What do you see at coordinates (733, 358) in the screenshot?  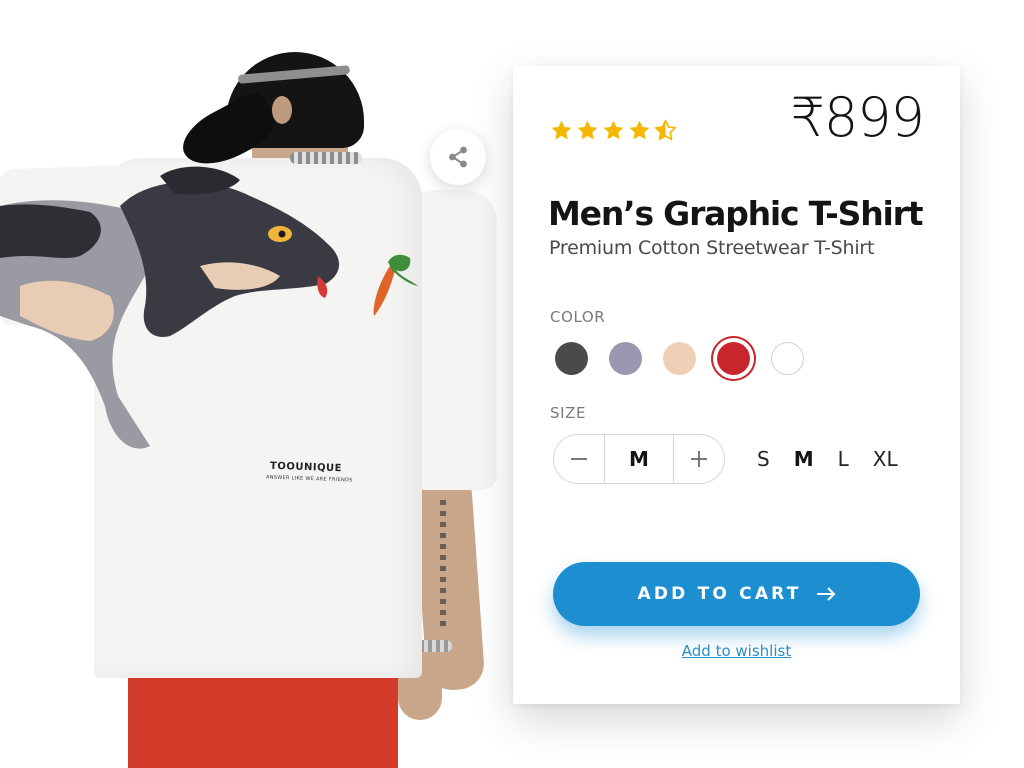 I see `color-swatch-red` at bounding box center [733, 358].